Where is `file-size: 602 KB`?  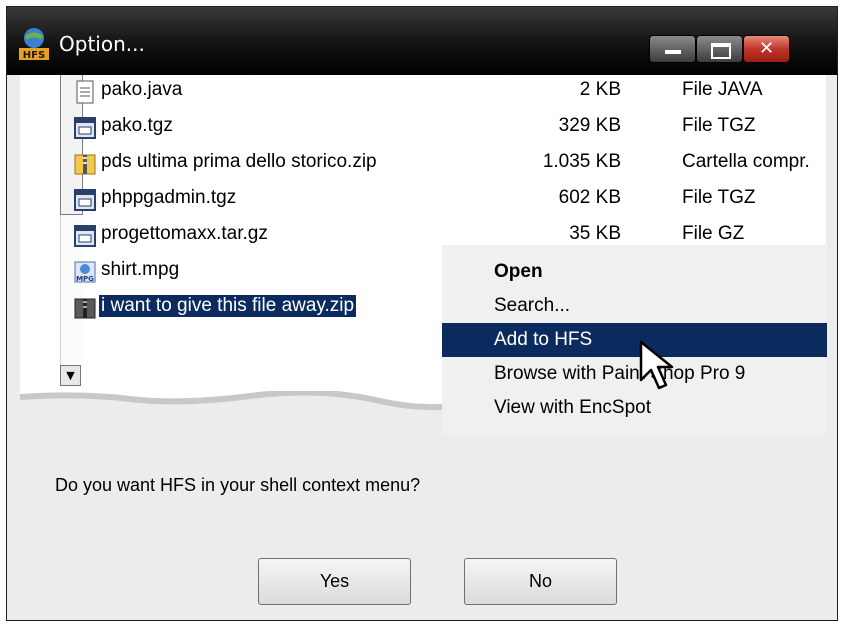 file-size: 602 KB is located at coordinates (589, 197).